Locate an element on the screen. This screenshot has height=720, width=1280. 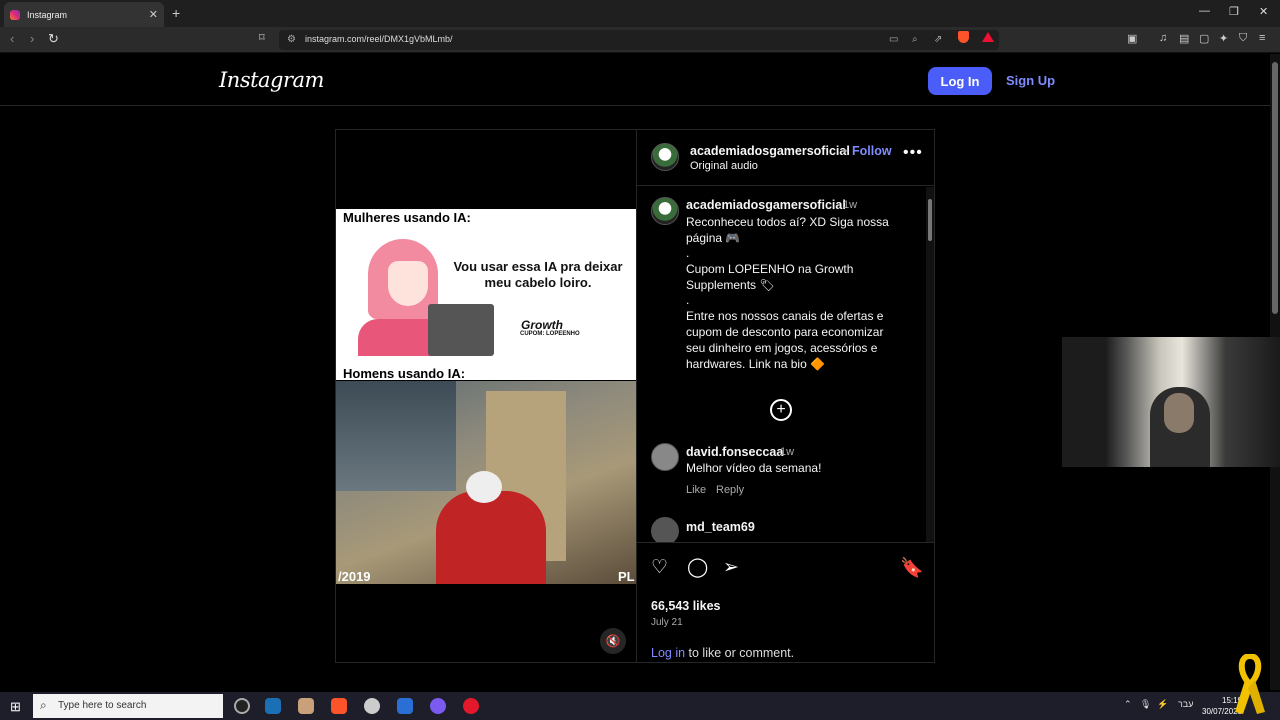
new-tab-button: + is located at coordinates (176, 13).